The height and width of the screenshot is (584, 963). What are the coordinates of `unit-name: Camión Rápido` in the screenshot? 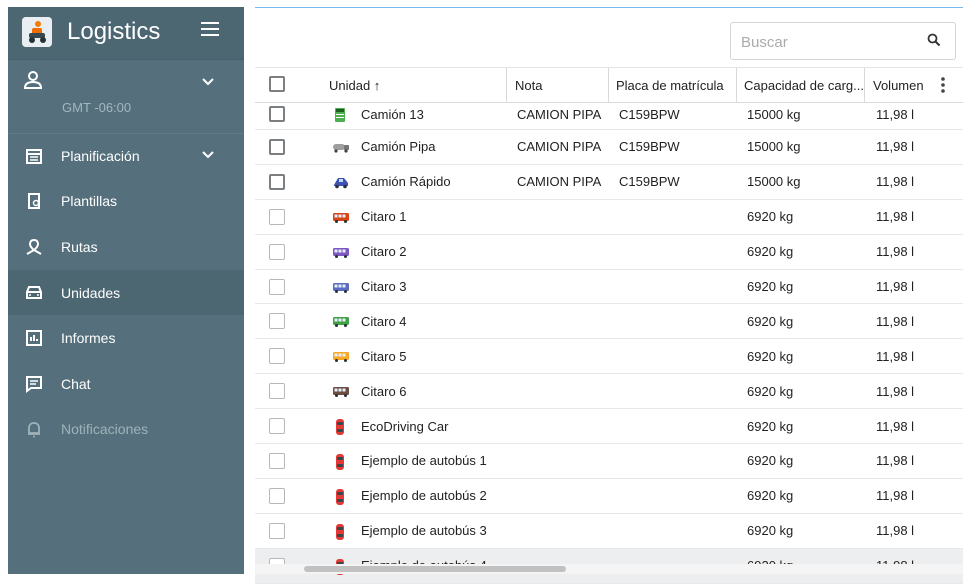 It's located at (406, 181).